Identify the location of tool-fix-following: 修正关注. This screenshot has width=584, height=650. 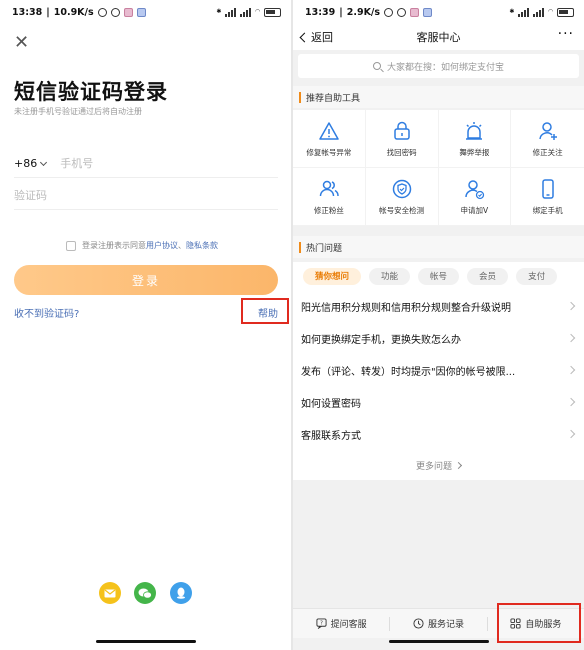
(547, 139).